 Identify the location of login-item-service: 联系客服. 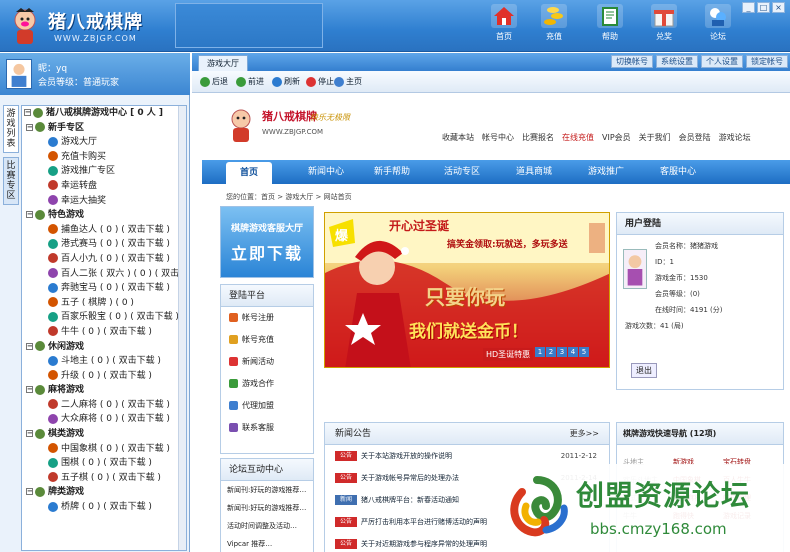
(267, 428).